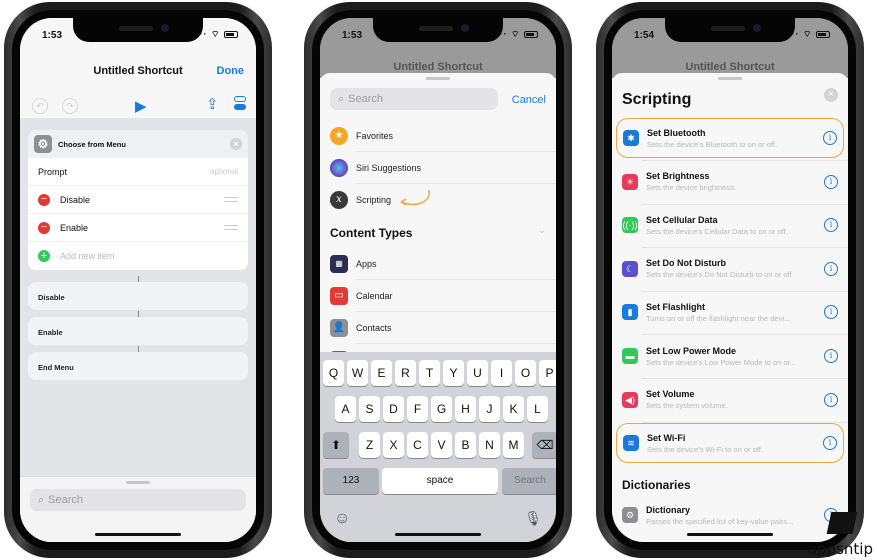  I want to click on content-type-apps: ▦ Apps, so click(438, 264).